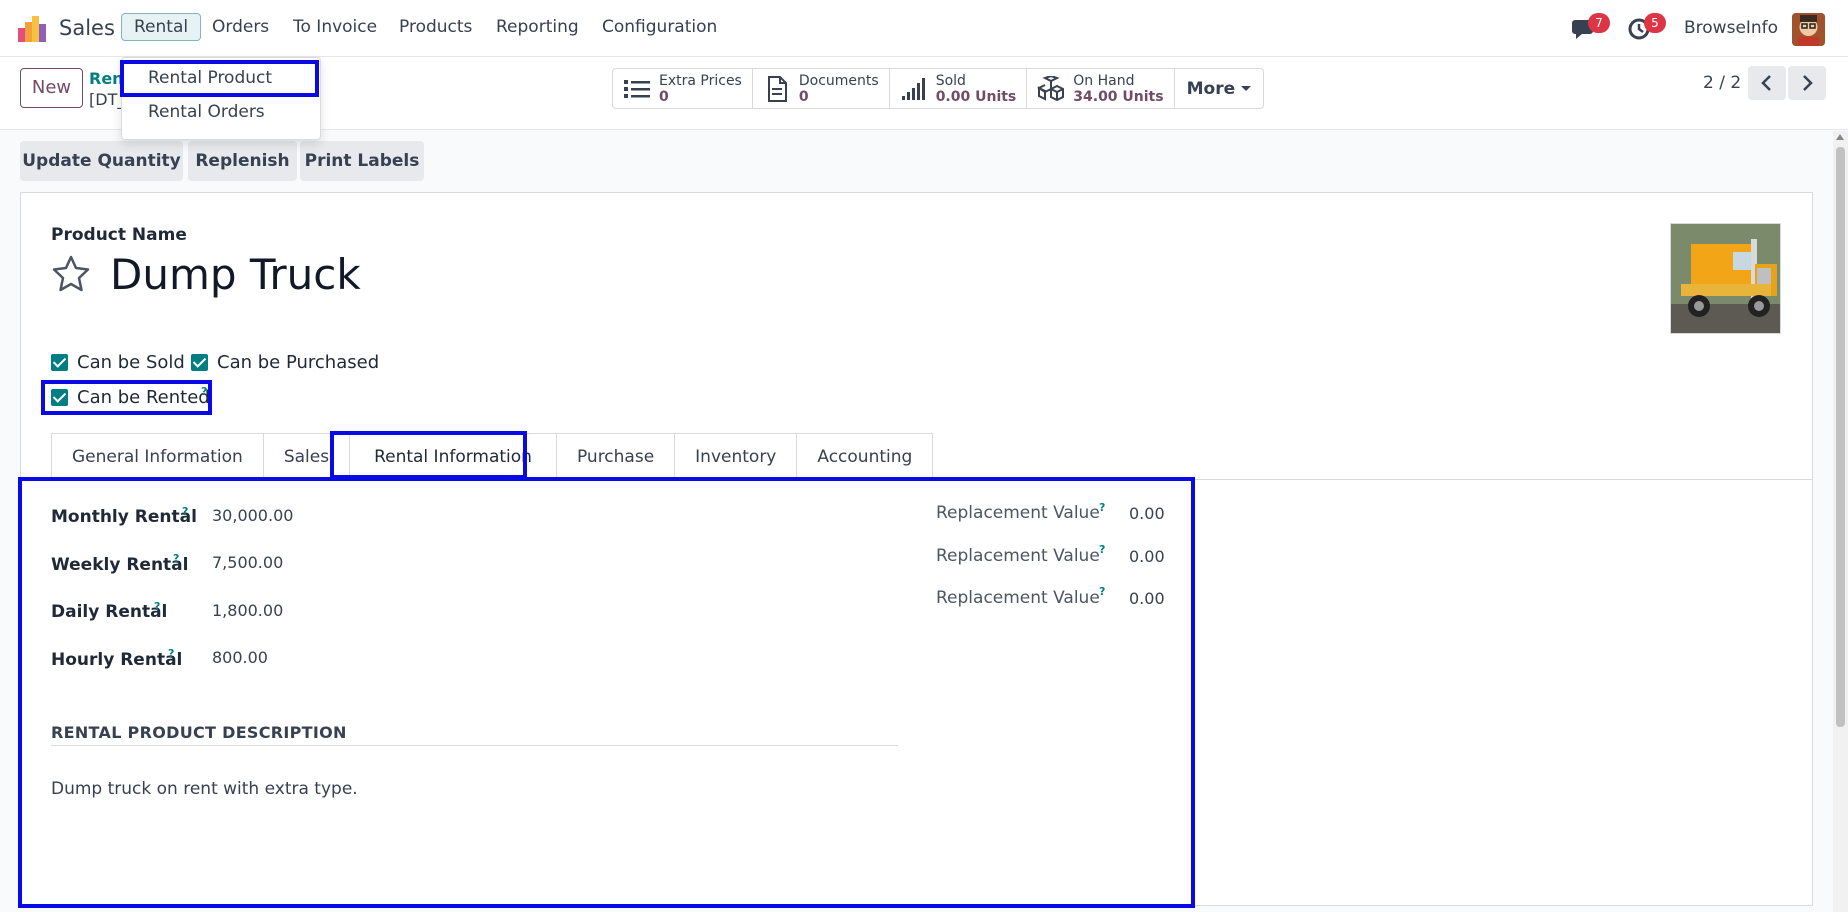 The width and height of the screenshot is (1848, 912). I want to click on on-hand-label: On Hand, so click(1104, 80).